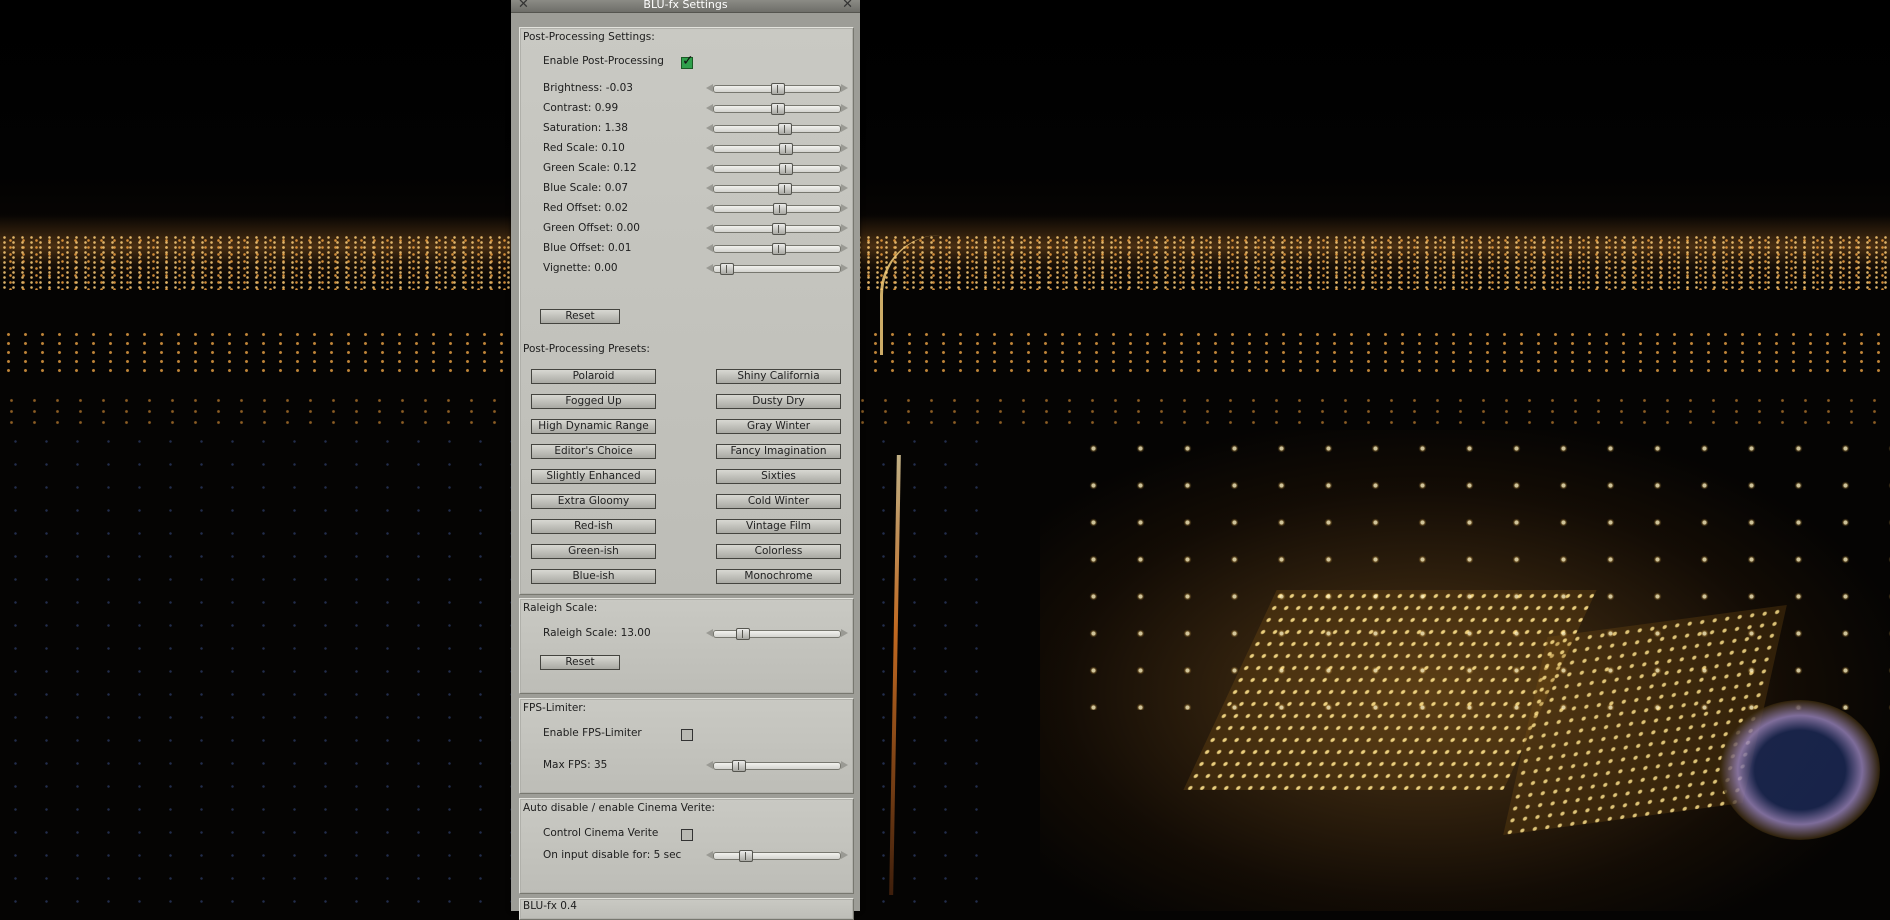 The width and height of the screenshot is (1890, 920). I want to click on preset-button: Blue-ish, so click(593, 576).